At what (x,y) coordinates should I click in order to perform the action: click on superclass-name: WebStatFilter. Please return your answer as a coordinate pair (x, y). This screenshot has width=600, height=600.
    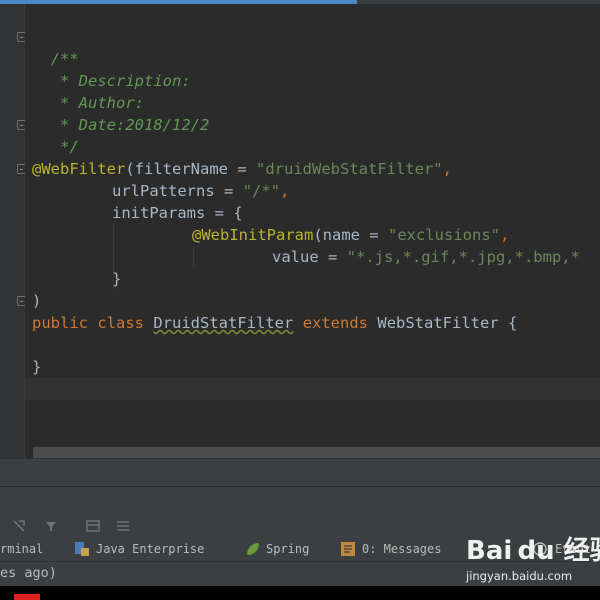
    Looking at the image, I should click on (437, 323).